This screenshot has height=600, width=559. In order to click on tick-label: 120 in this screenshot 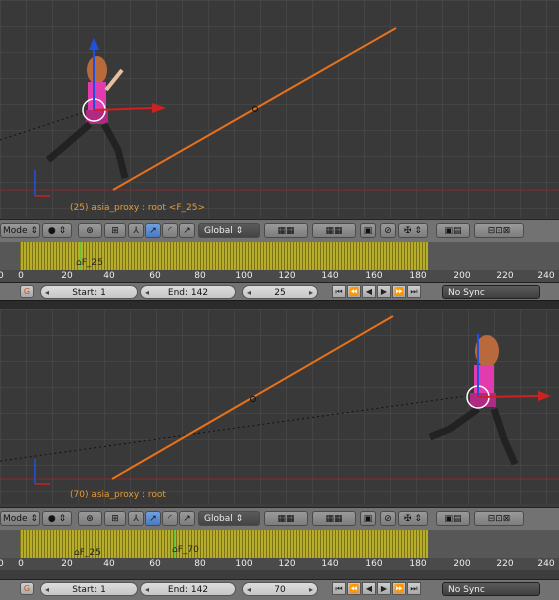, I will do `click(287, 276)`.